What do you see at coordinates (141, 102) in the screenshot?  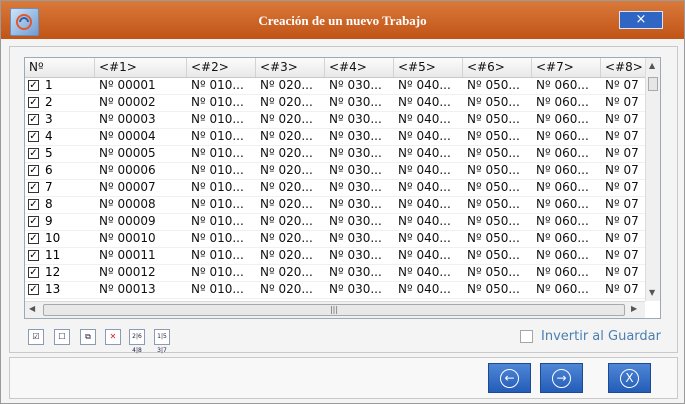 I see `table-cell: Nº 00002` at bounding box center [141, 102].